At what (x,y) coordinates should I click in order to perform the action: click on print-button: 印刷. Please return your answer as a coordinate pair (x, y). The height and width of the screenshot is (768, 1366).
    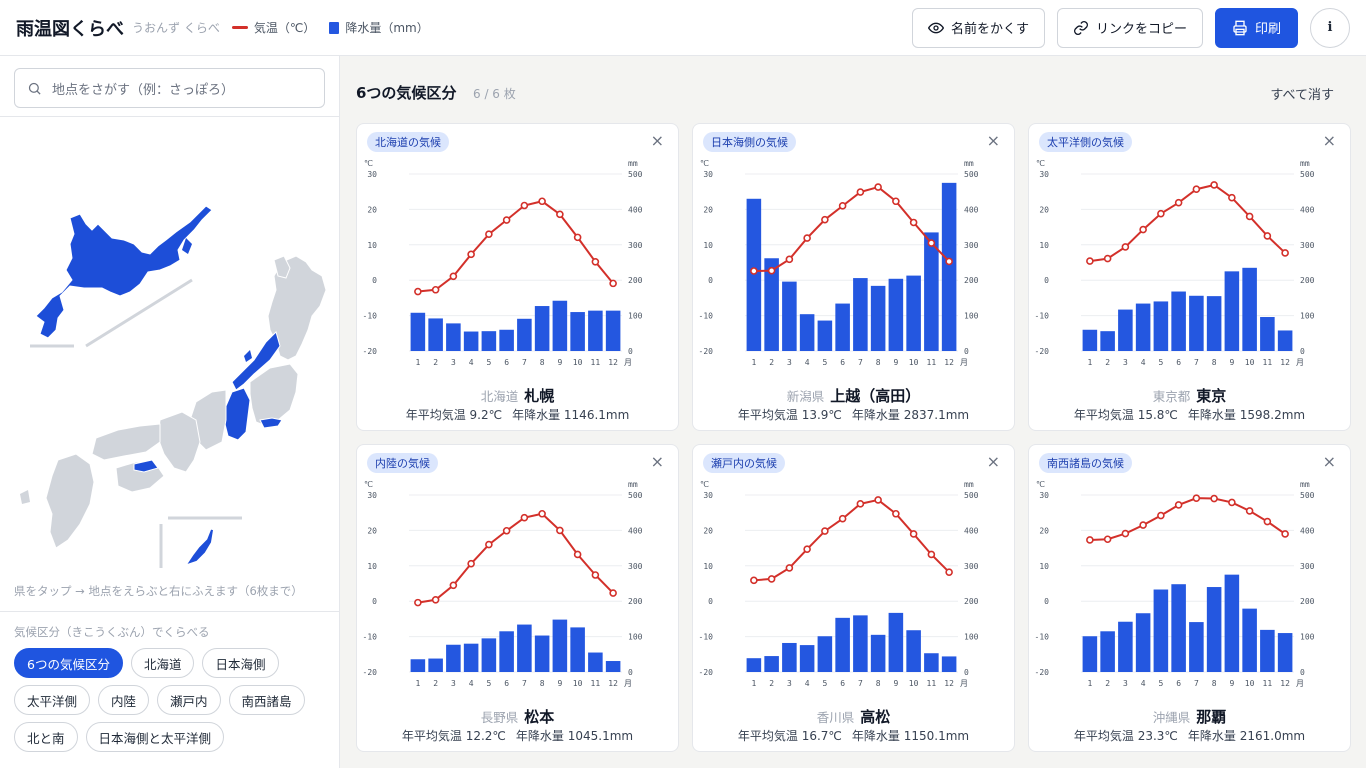
    Looking at the image, I should click on (1256, 27).